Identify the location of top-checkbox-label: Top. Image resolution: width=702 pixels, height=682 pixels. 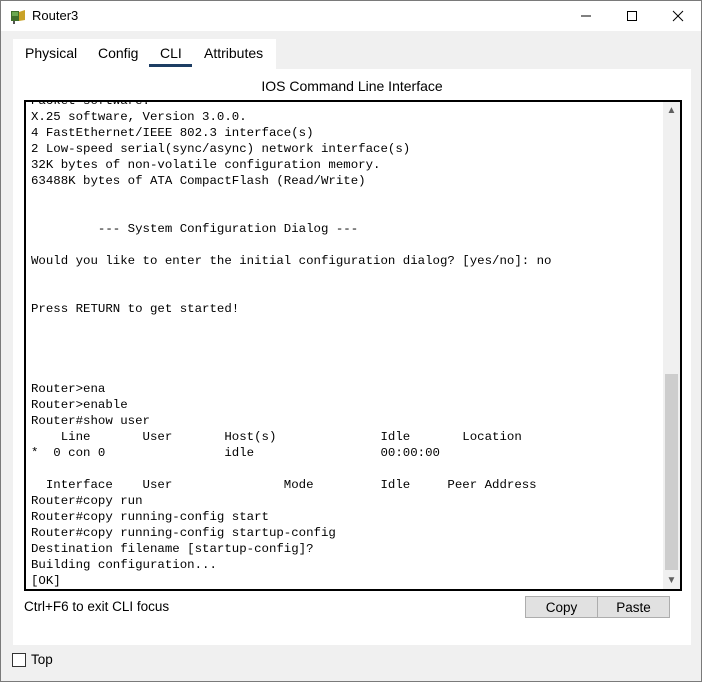
(42, 659).